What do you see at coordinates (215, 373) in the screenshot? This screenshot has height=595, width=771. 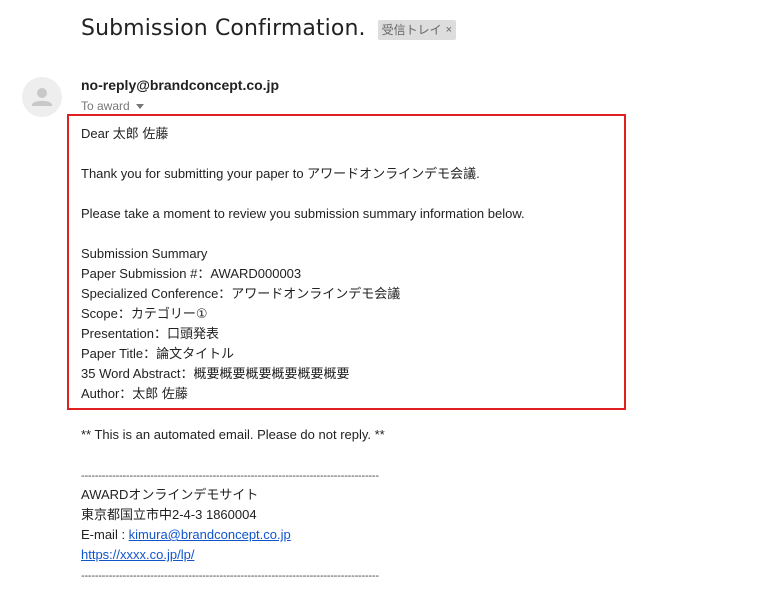 I see `summary-line-abstract: 35 Word Abstract：概要概要概要概要概要概要` at bounding box center [215, 373].